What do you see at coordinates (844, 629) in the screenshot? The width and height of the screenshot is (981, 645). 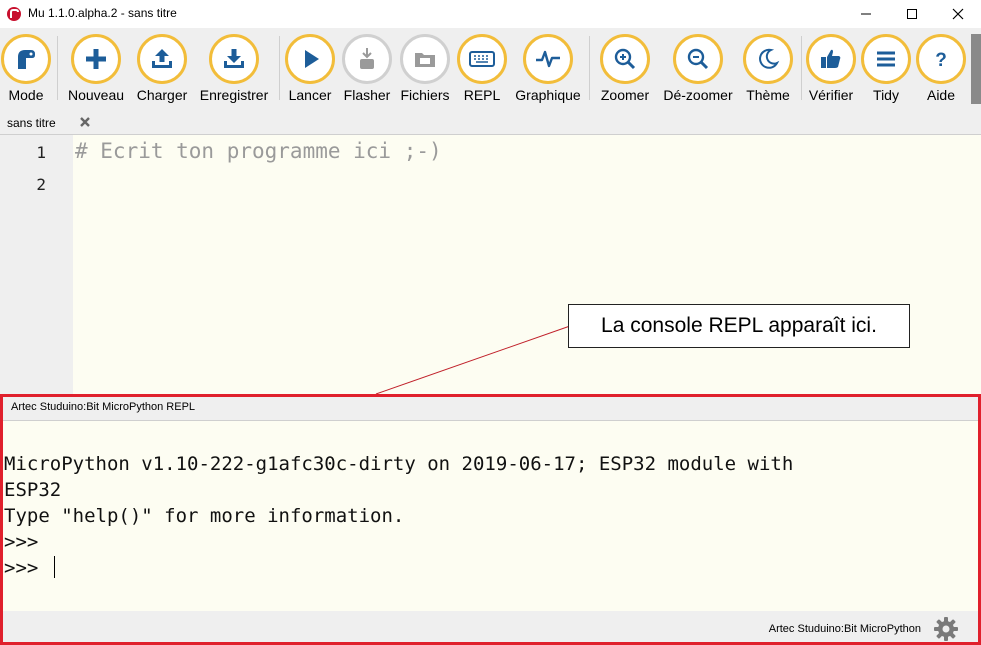 I see `status-mode: Artec Studuino:Bit MicroPython` at bounding box center [844, 629].